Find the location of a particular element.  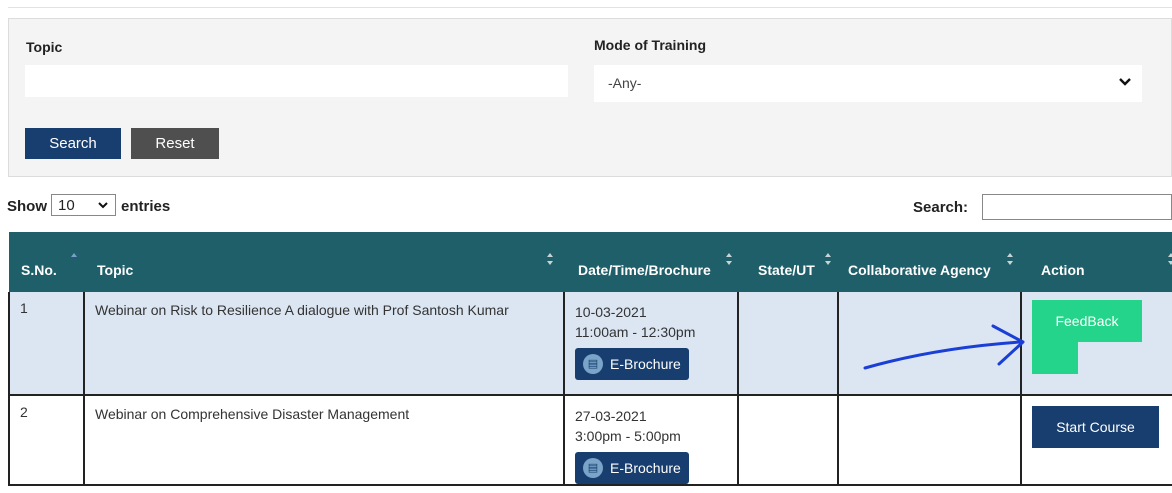

header-topic: Topic is located at coordinates (324, 262).